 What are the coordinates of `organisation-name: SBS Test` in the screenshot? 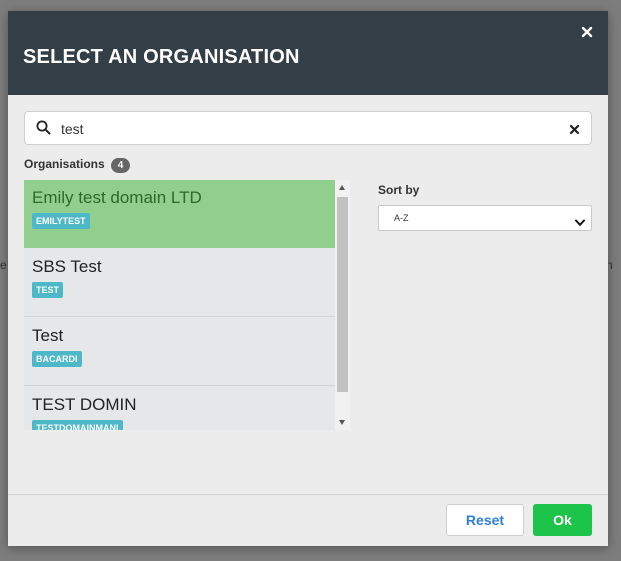 It's located at (67, 266).